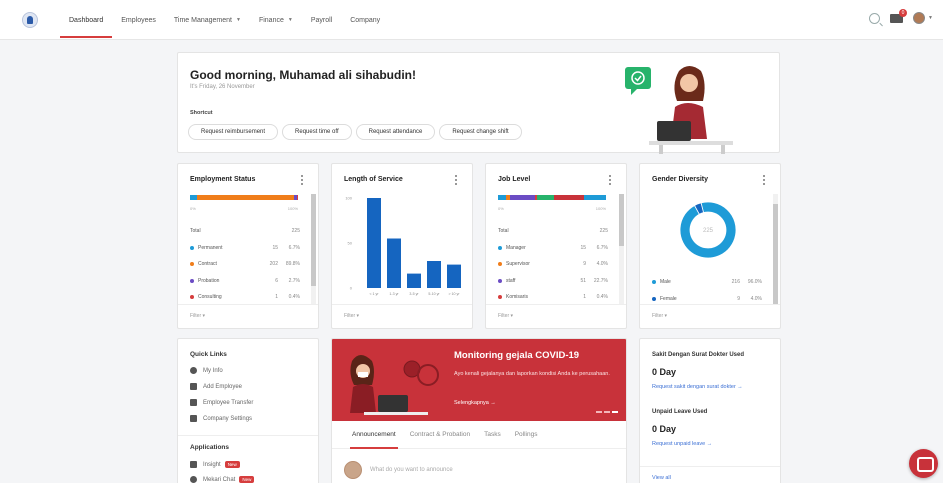 The height and width of the screenshot is (483, 943). Describe the element at coordinates (210, 447) in the screenshot. I see `applications-title: Applications` at that location.